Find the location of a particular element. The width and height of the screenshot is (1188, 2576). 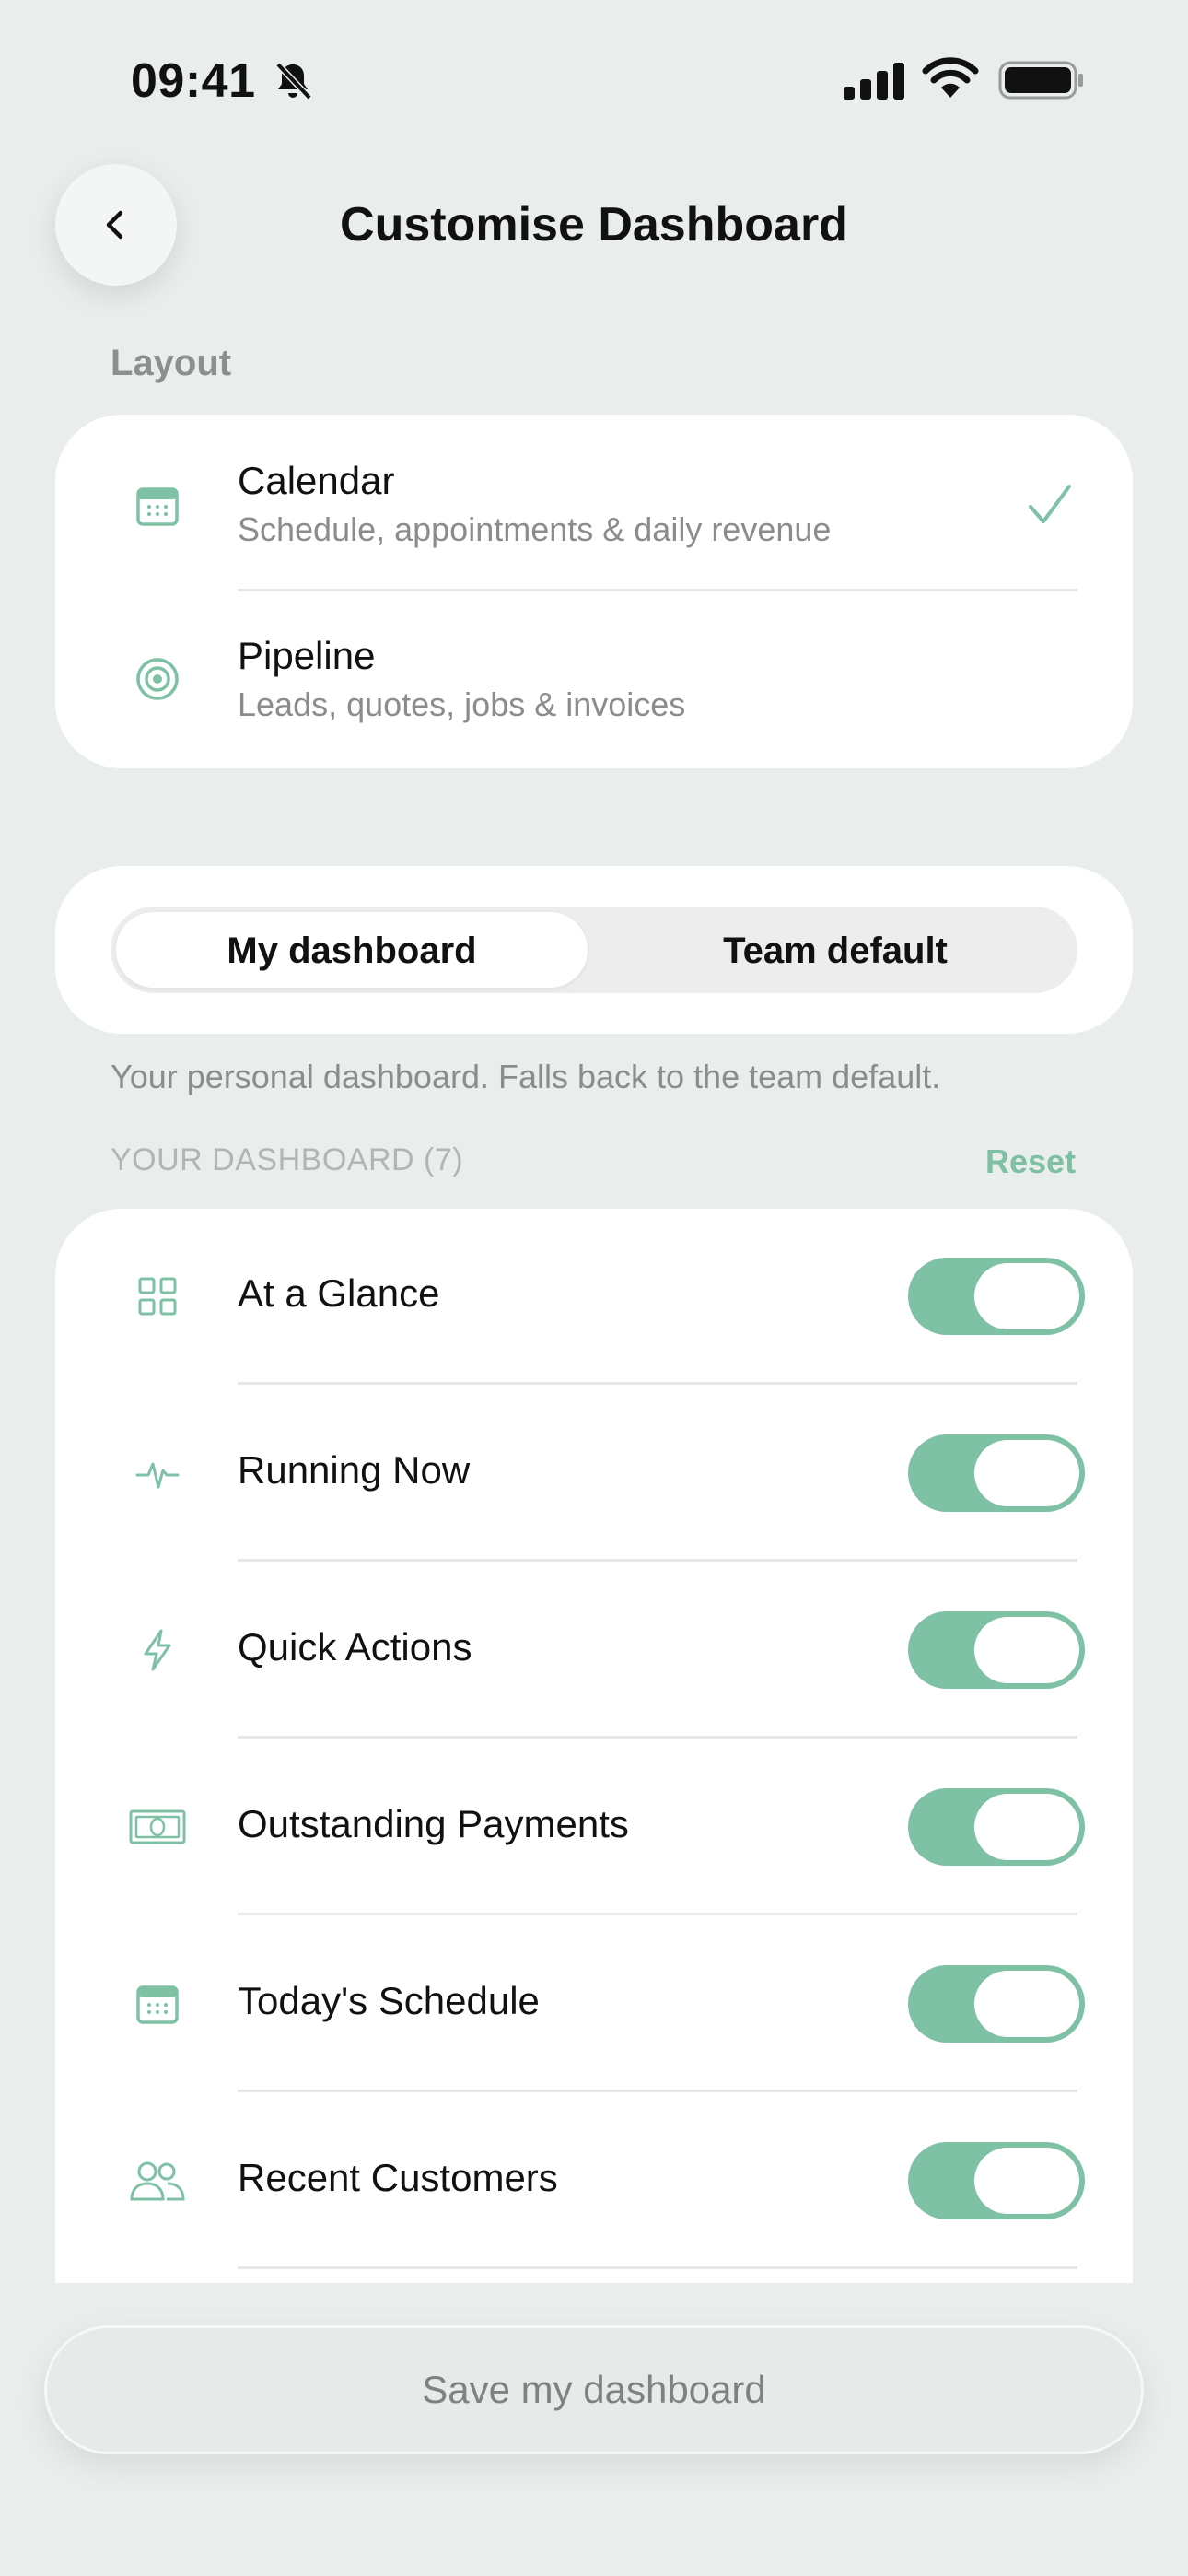

widget-label: At a Glance is located at coordinates (339, 1293).